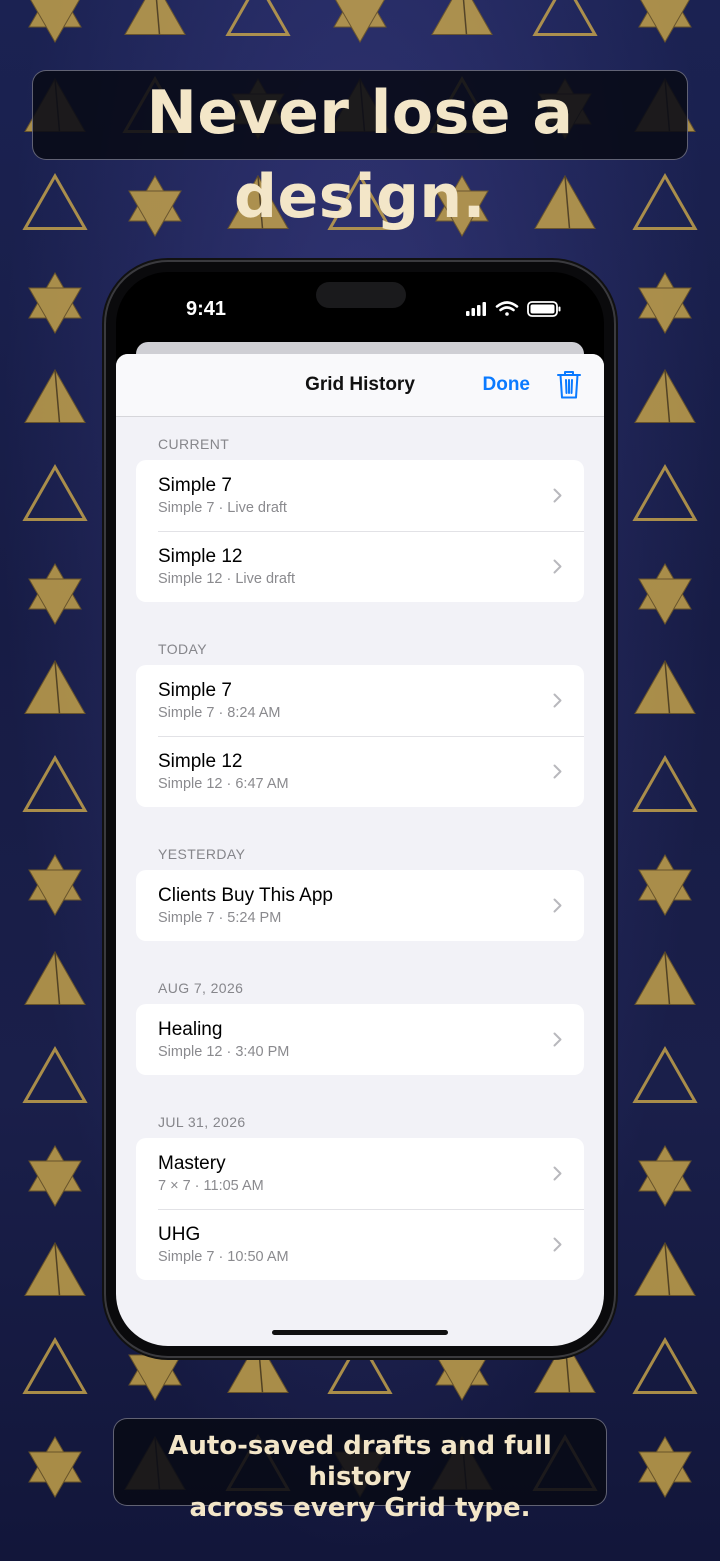  What do you see at coordinates (227, 579) in the screenshot?
I see `row-subtitle: Simple 12 · Live draft` at bounding box center [227, 579].